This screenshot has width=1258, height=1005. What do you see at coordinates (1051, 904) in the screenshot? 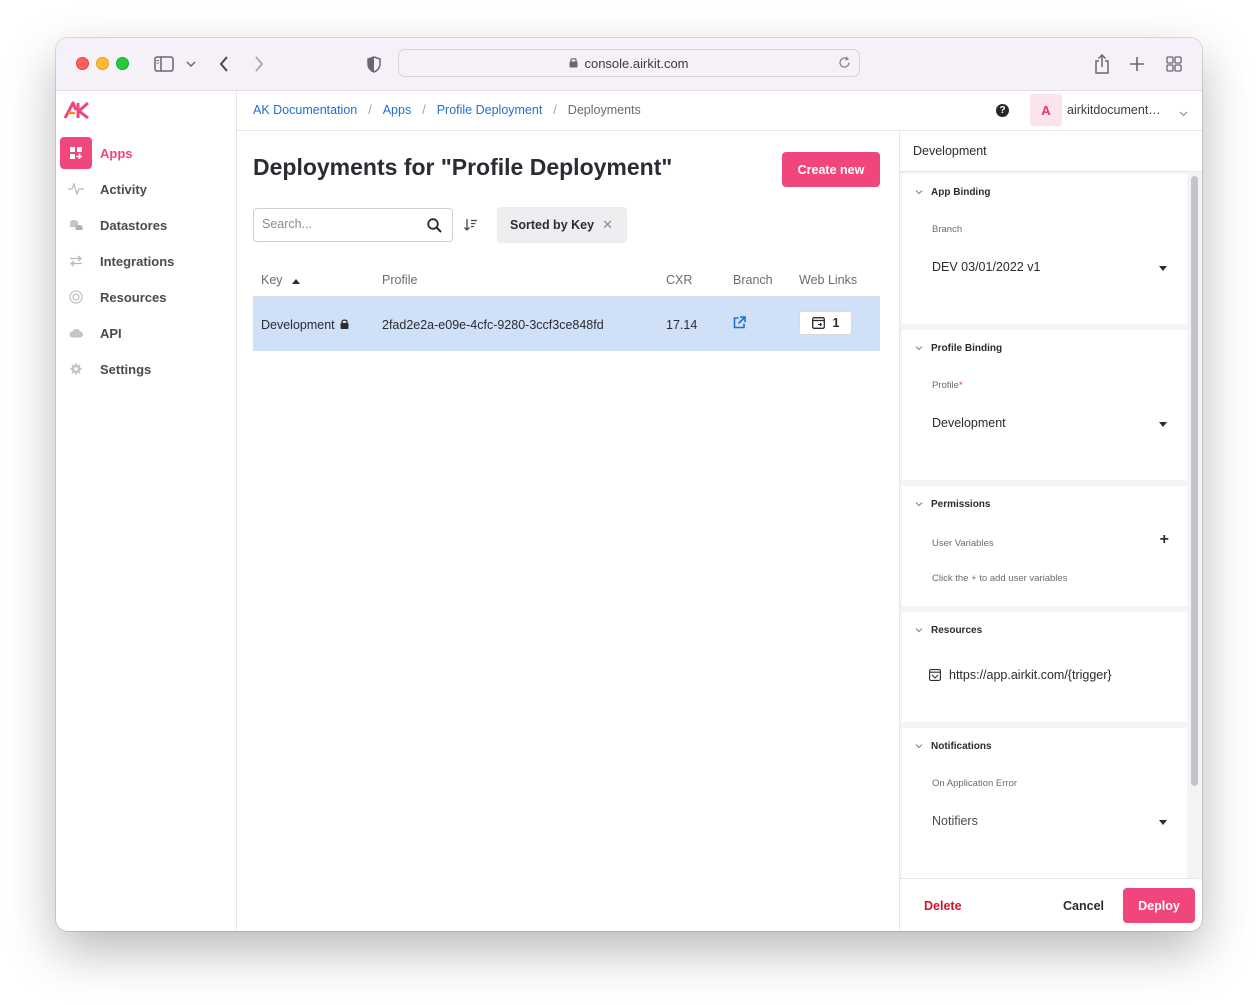
I see `panel-footer: Delete Cancel Deploy` at bounding box center [1051, 904].